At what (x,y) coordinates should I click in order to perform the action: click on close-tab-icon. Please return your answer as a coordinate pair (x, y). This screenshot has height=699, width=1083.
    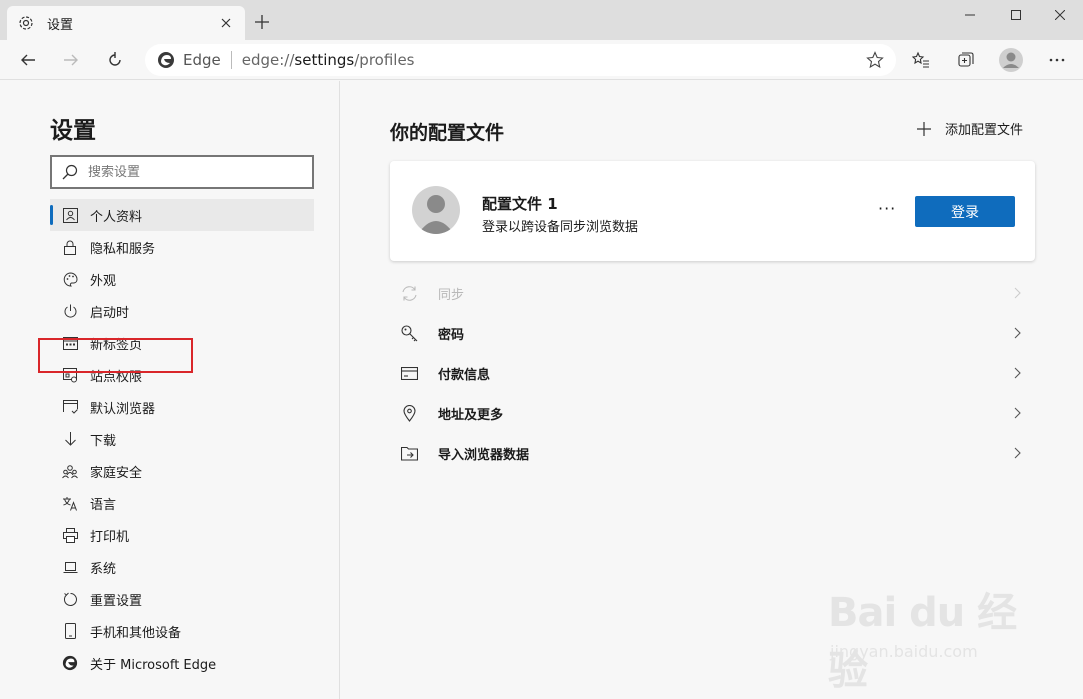
    Looking at the image, I should click on (226, 23).